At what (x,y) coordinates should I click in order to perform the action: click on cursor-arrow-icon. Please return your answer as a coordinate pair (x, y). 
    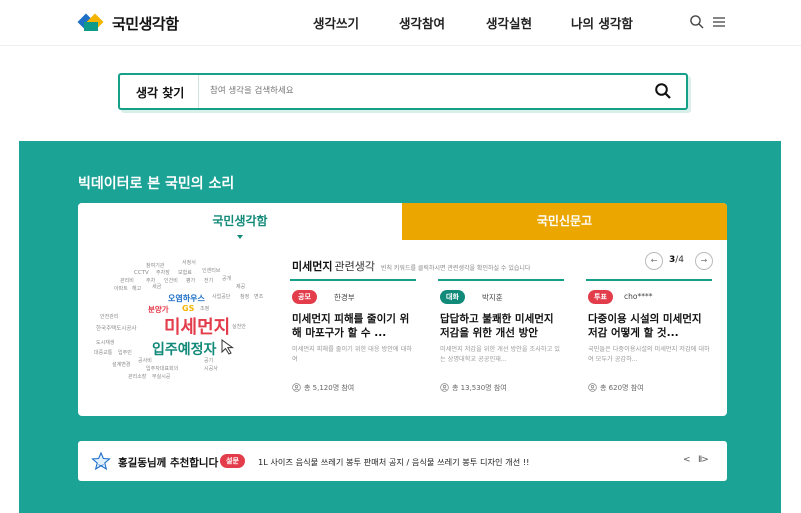
    Looking at the image, I should click on (228, 347).